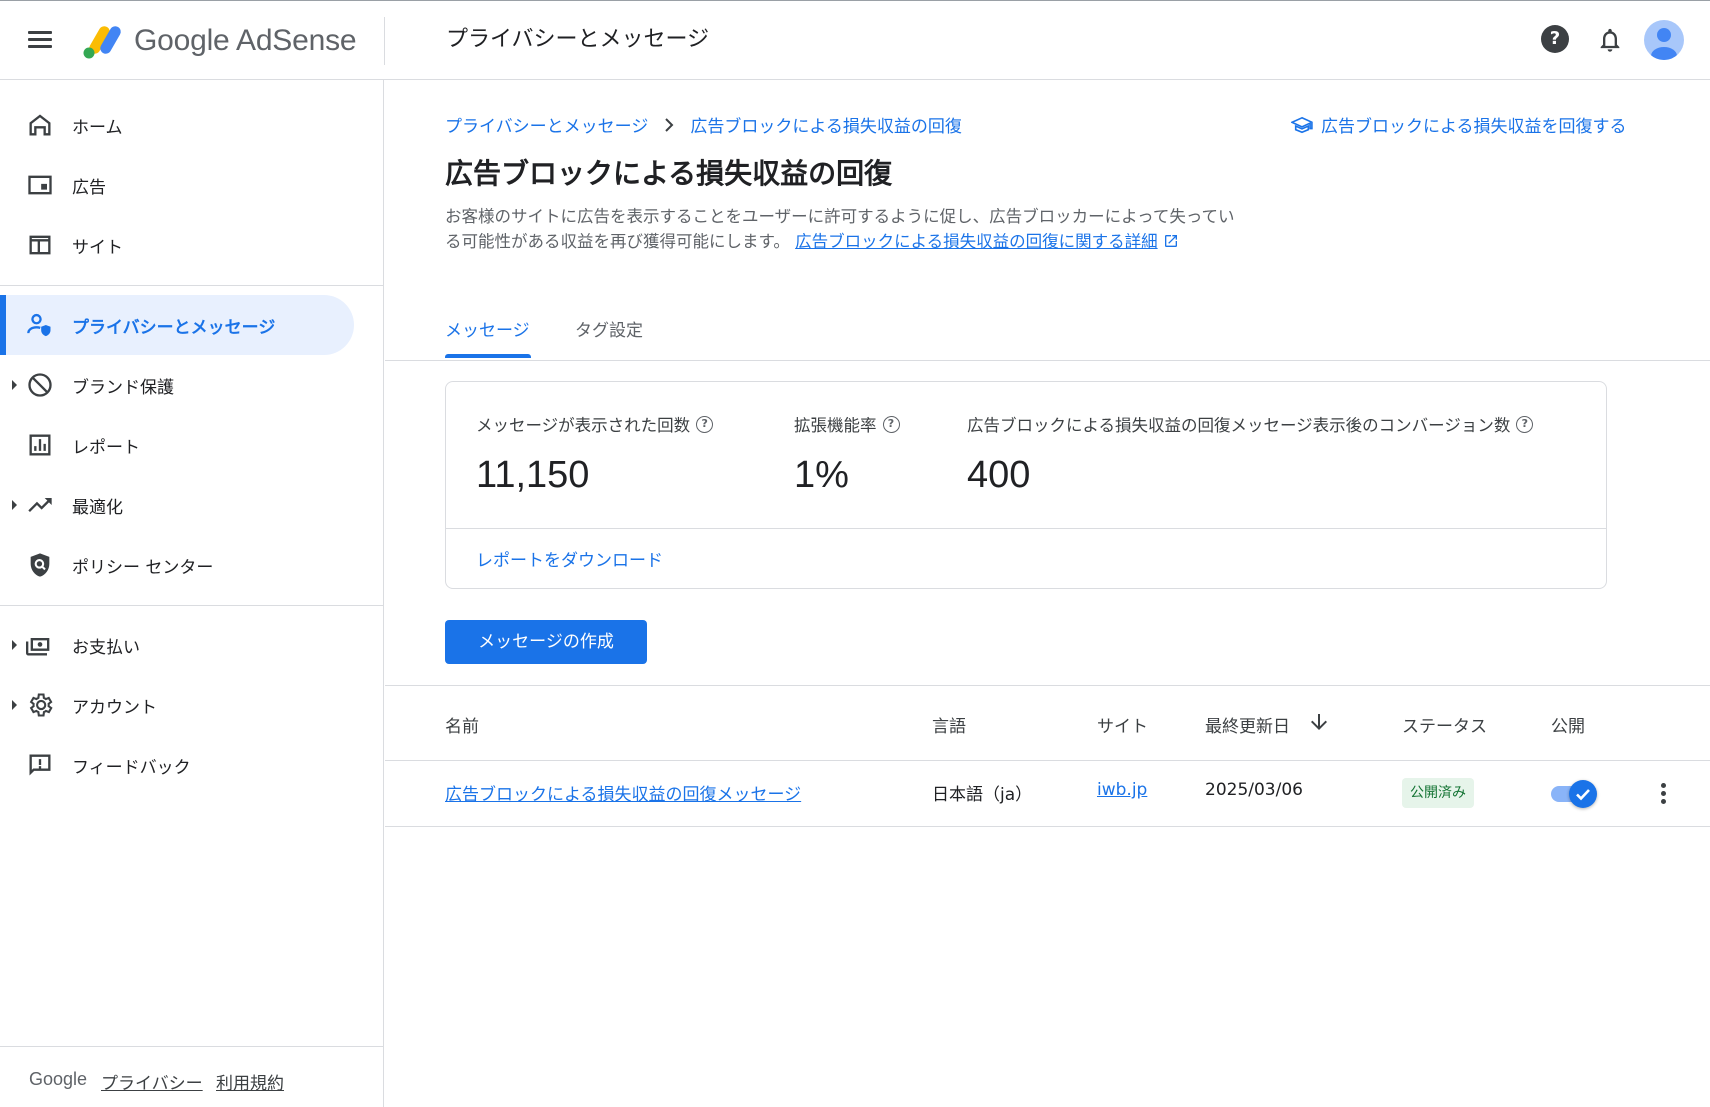 The height and width of the screenshot is (1107, 1710). I want to click on stat-extension-rate: 拡張機能率? 1%, so click(847, 454).